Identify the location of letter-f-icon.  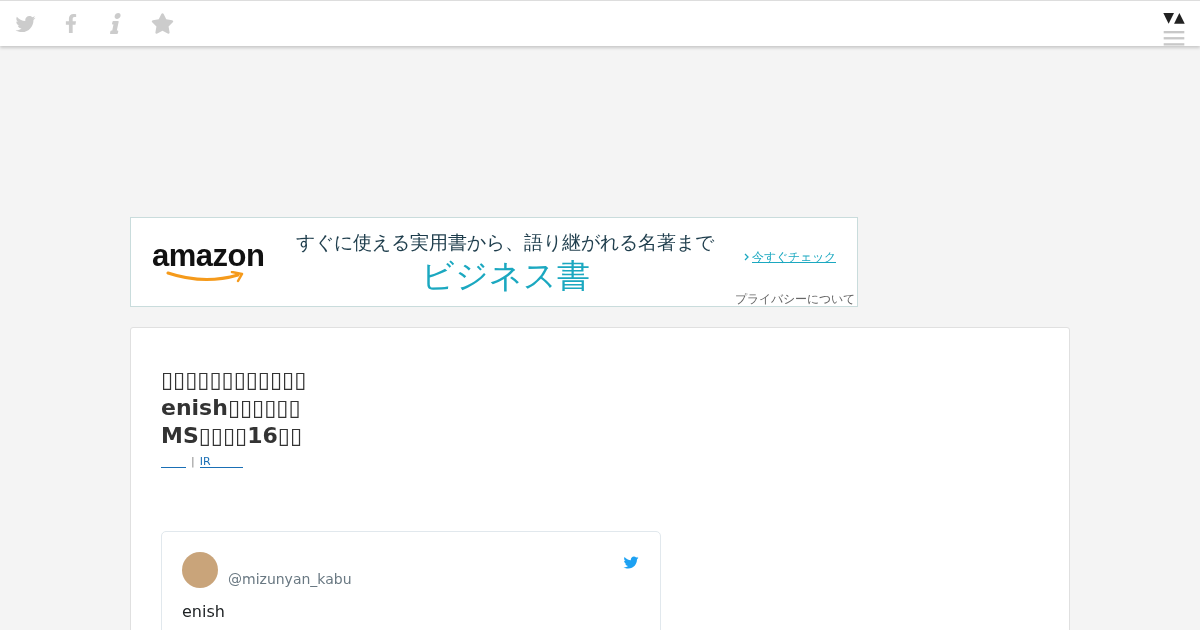
(71, 23).